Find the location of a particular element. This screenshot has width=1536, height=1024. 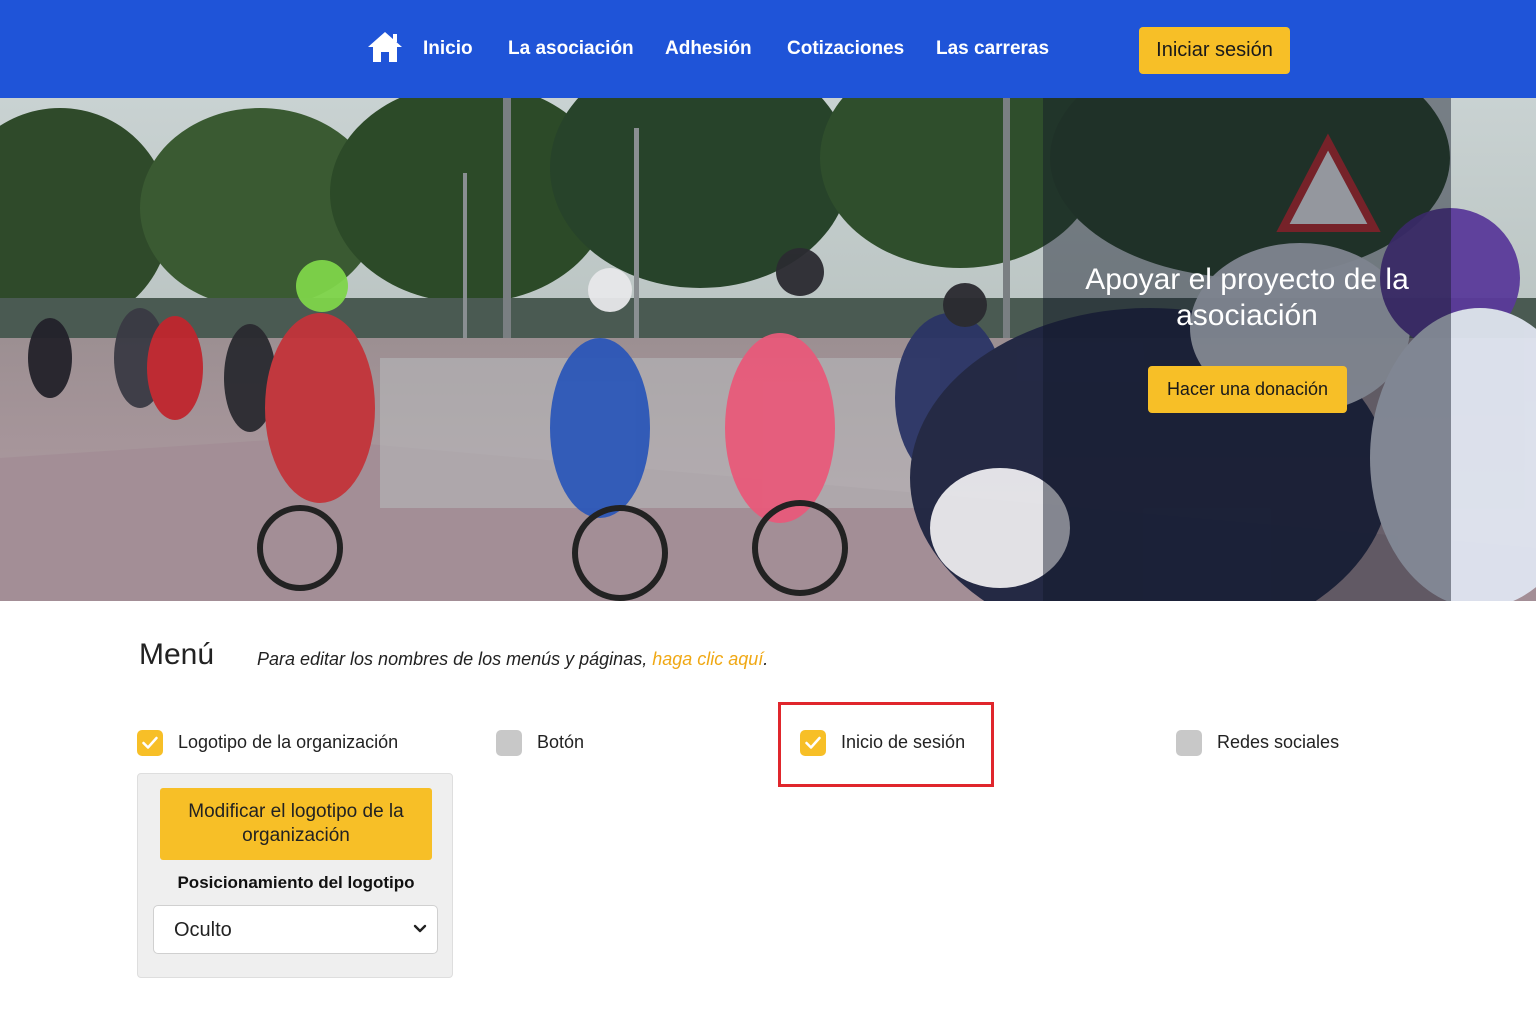

logo-position-value: Oculto is located at coordinates (203, 930).